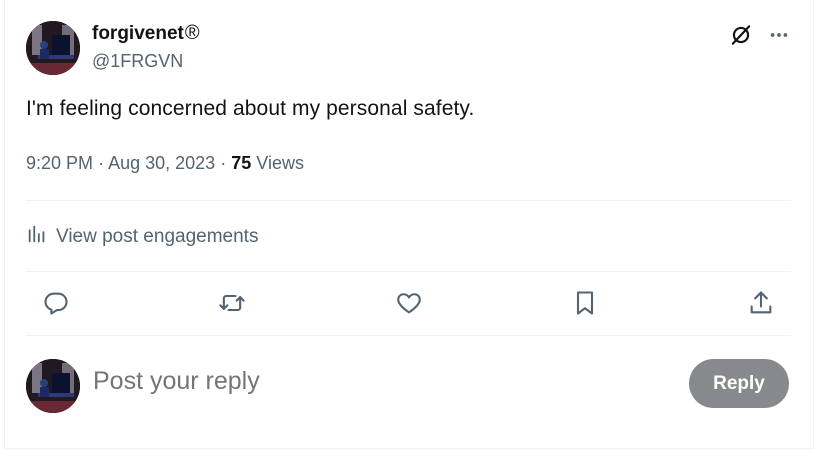  What do you see at coordinates (761, 303) in the screenshot?
I see `share-icon` at bounding box center [761, 303].